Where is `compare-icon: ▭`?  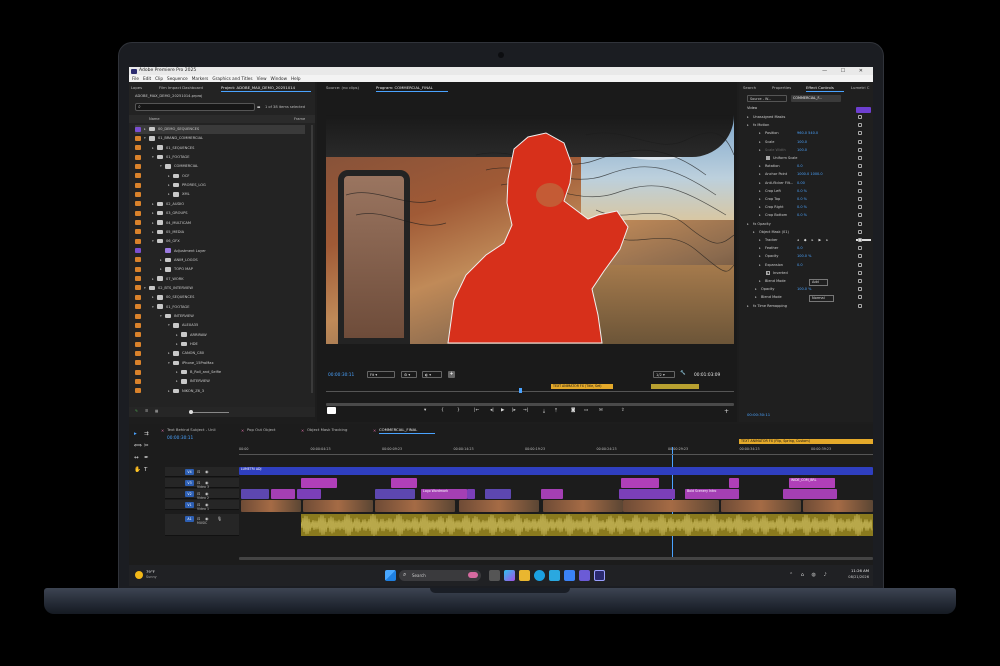 compare-icon: ▭ is located at coordinates (586, 410).